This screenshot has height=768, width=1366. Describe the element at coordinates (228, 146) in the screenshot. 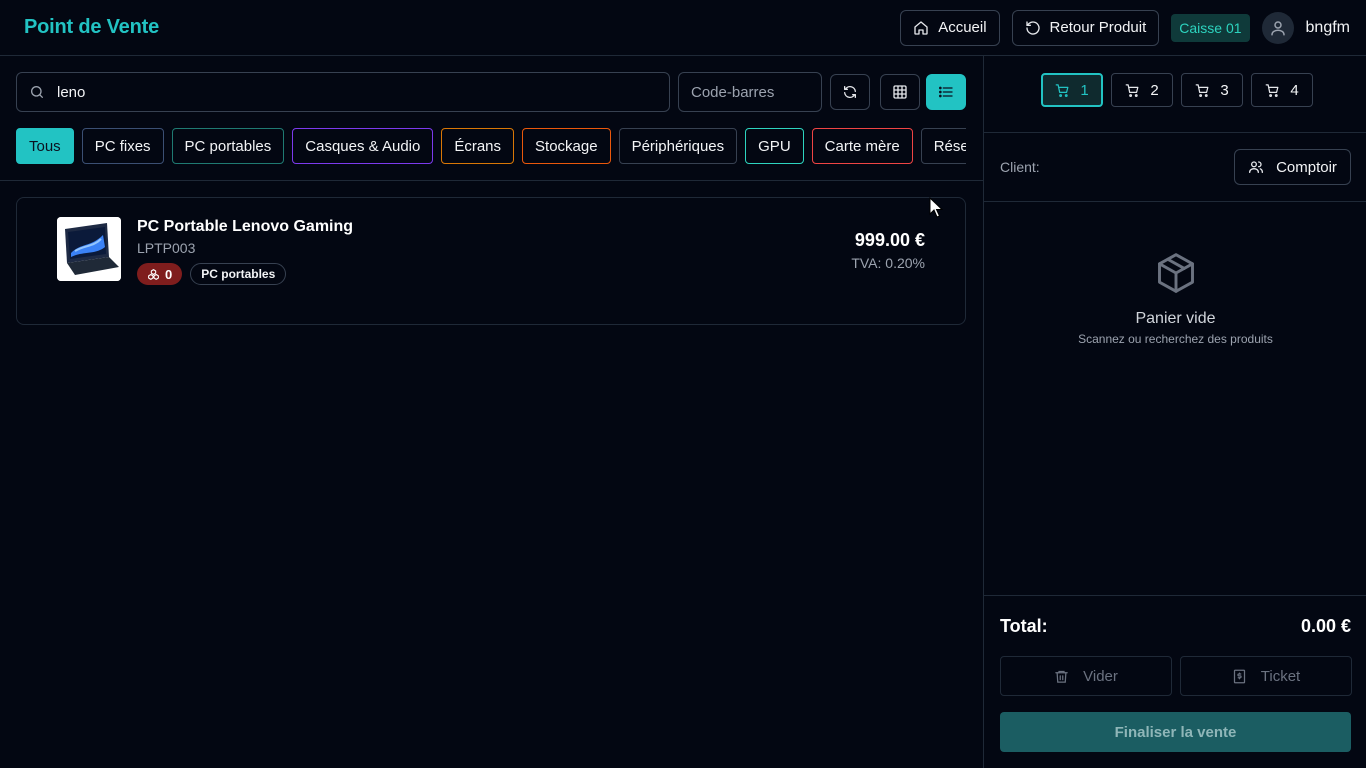

I see `category-chip-pc-portables: PC portables` at that location.